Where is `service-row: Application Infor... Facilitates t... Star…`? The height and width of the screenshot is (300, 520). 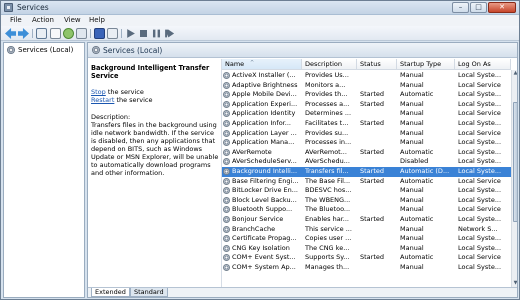 service-row: Application Infor... Facilitates t... Star… is located at coordinates (366, 124).